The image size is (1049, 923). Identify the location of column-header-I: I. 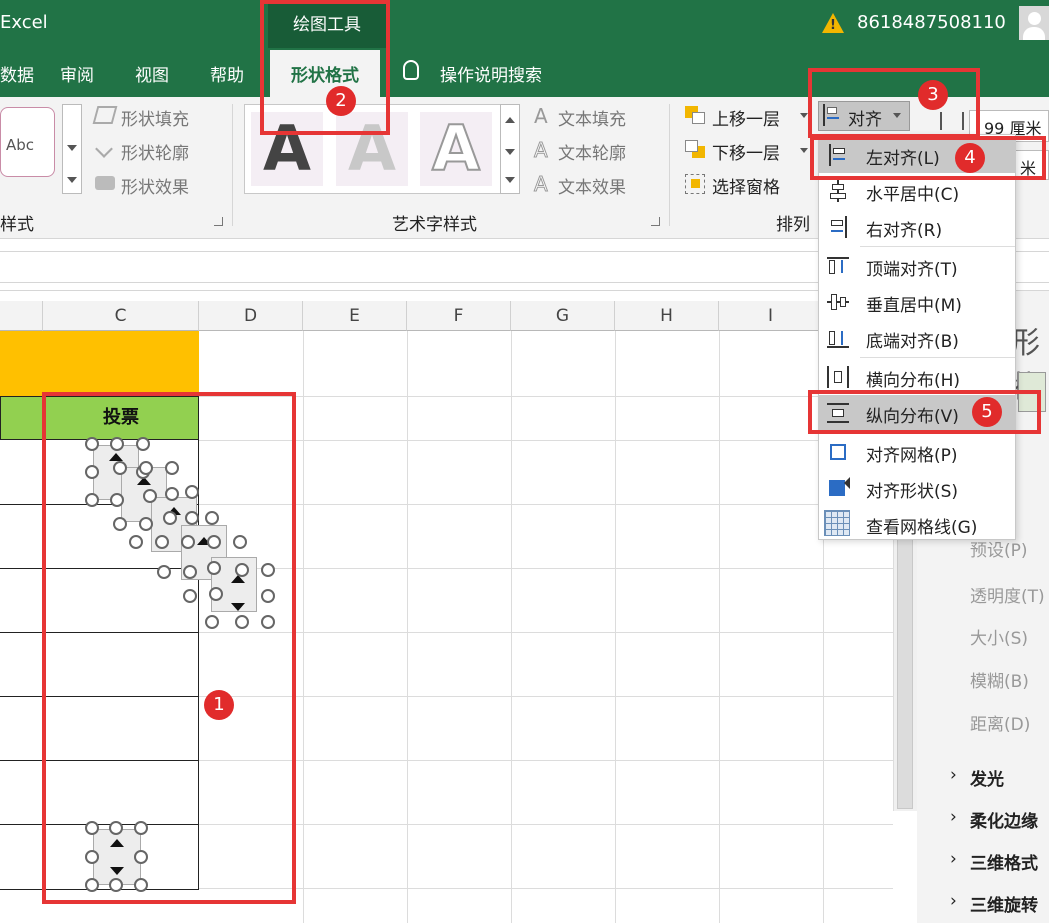
(771, 316).